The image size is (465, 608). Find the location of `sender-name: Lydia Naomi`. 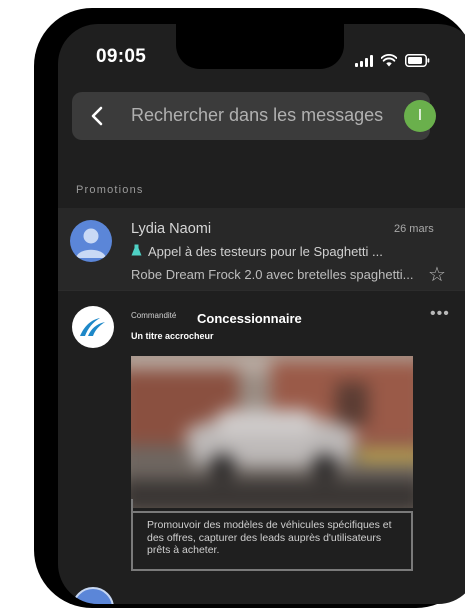

sender-name: Lydia Naomi is located at coordinates (171, 229).